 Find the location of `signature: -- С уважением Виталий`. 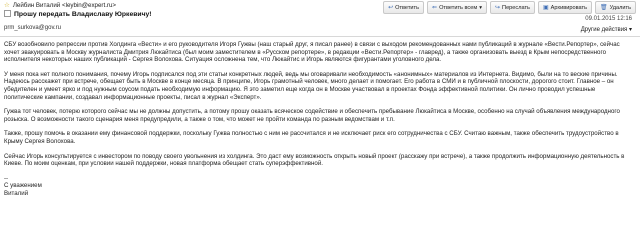

signature: -- С уважением Виталий is located at coordinates (320, 186).